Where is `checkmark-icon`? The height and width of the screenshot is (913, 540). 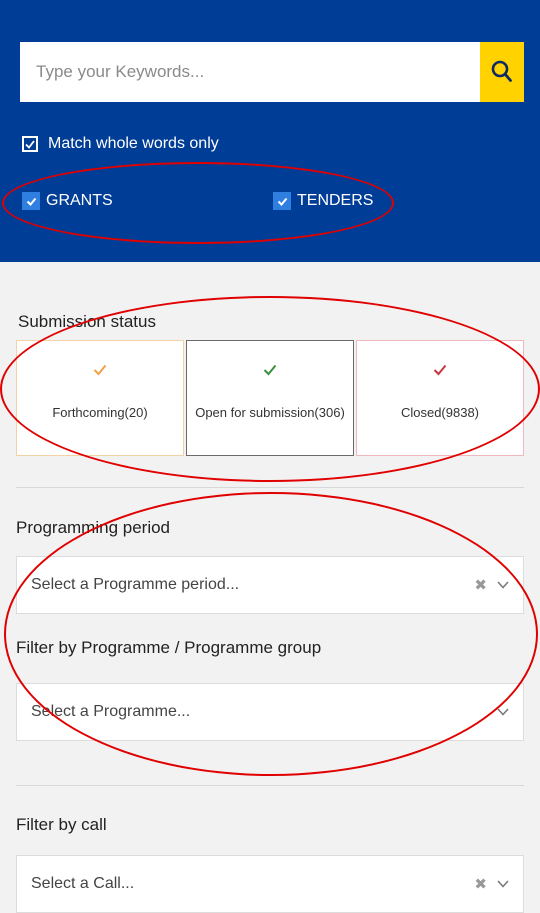
checkmark-icon is located at coordinates (30, 144).